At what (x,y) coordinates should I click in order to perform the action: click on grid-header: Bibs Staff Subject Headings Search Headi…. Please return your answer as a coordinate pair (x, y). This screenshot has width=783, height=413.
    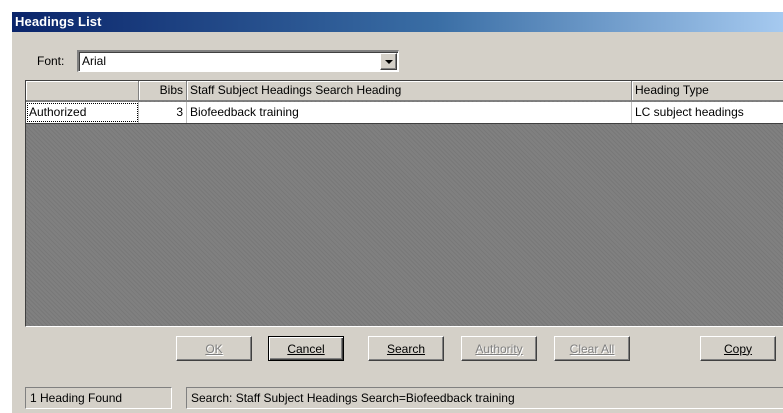
    Looking at the image, I should click on (404, 91).